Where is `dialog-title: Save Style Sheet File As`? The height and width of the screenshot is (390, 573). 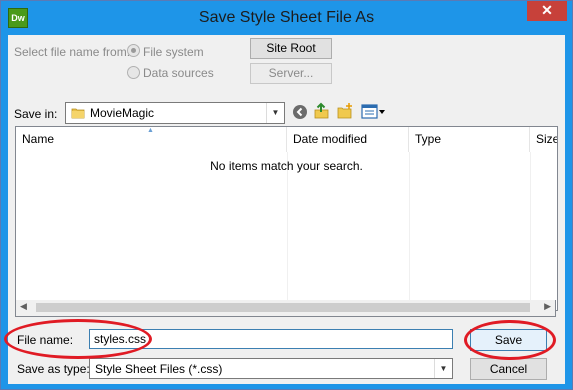
dialog-title: Save Style Sheet File As is located at coordinates (286, 17).